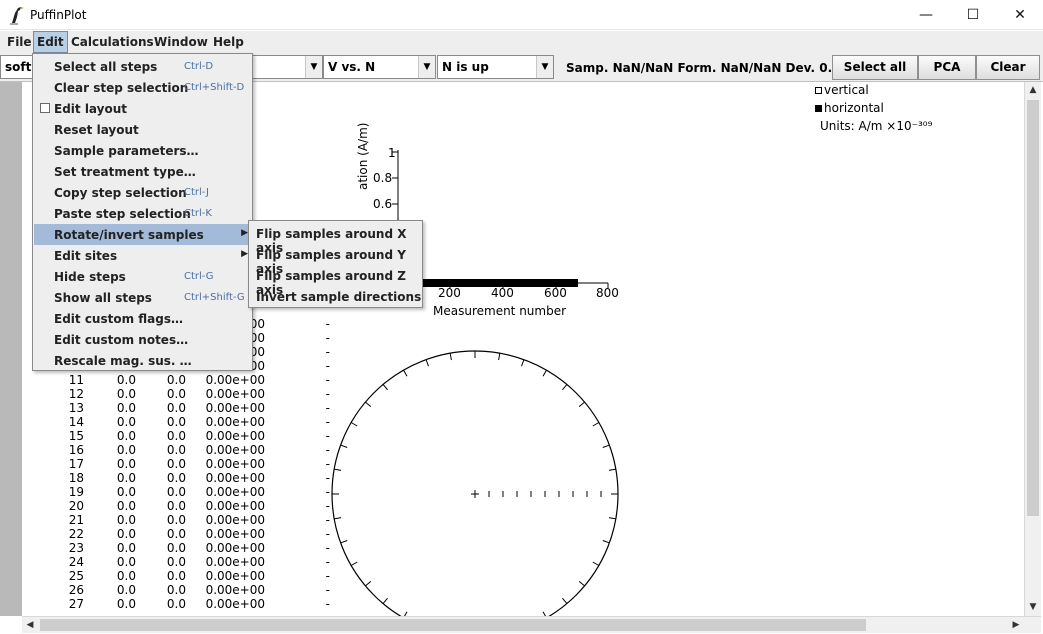 This screenshot has width=1043, height=634. What do you see at coordinates (76, 422) in the screenshot?
I see `row-number: 14` at bounding box center [76, 422].